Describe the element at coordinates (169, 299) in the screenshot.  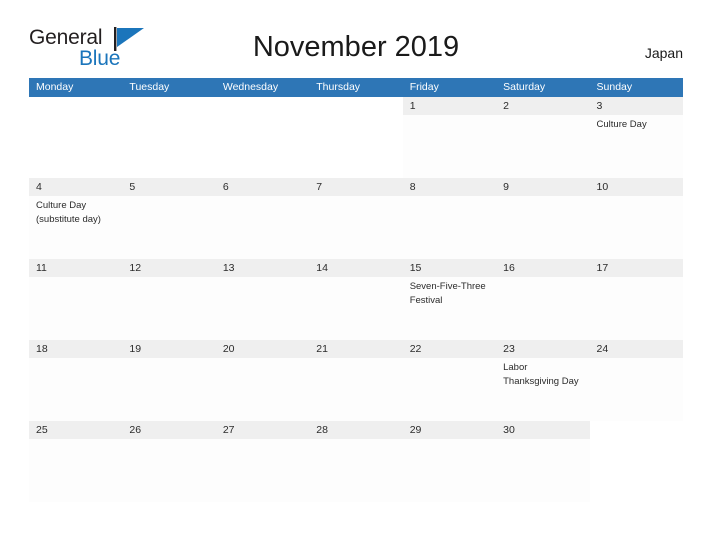
I see `calendar-day-cell: 12` at that location.